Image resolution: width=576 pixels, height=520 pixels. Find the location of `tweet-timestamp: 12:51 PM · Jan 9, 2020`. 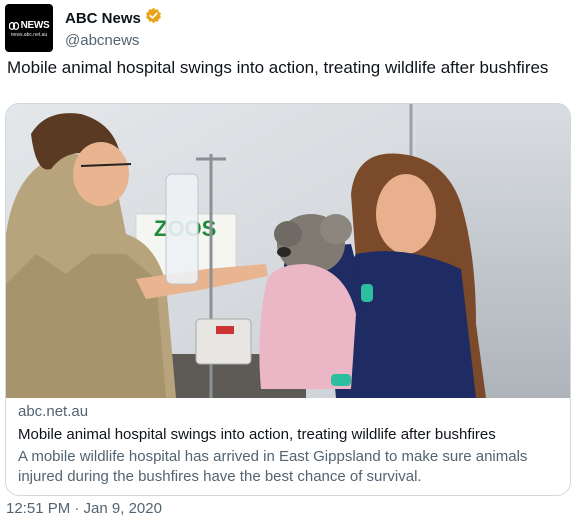

tweet-timestamp: 12:51 PM · Jan 9, 2020 is located at coordinates (84, 508).